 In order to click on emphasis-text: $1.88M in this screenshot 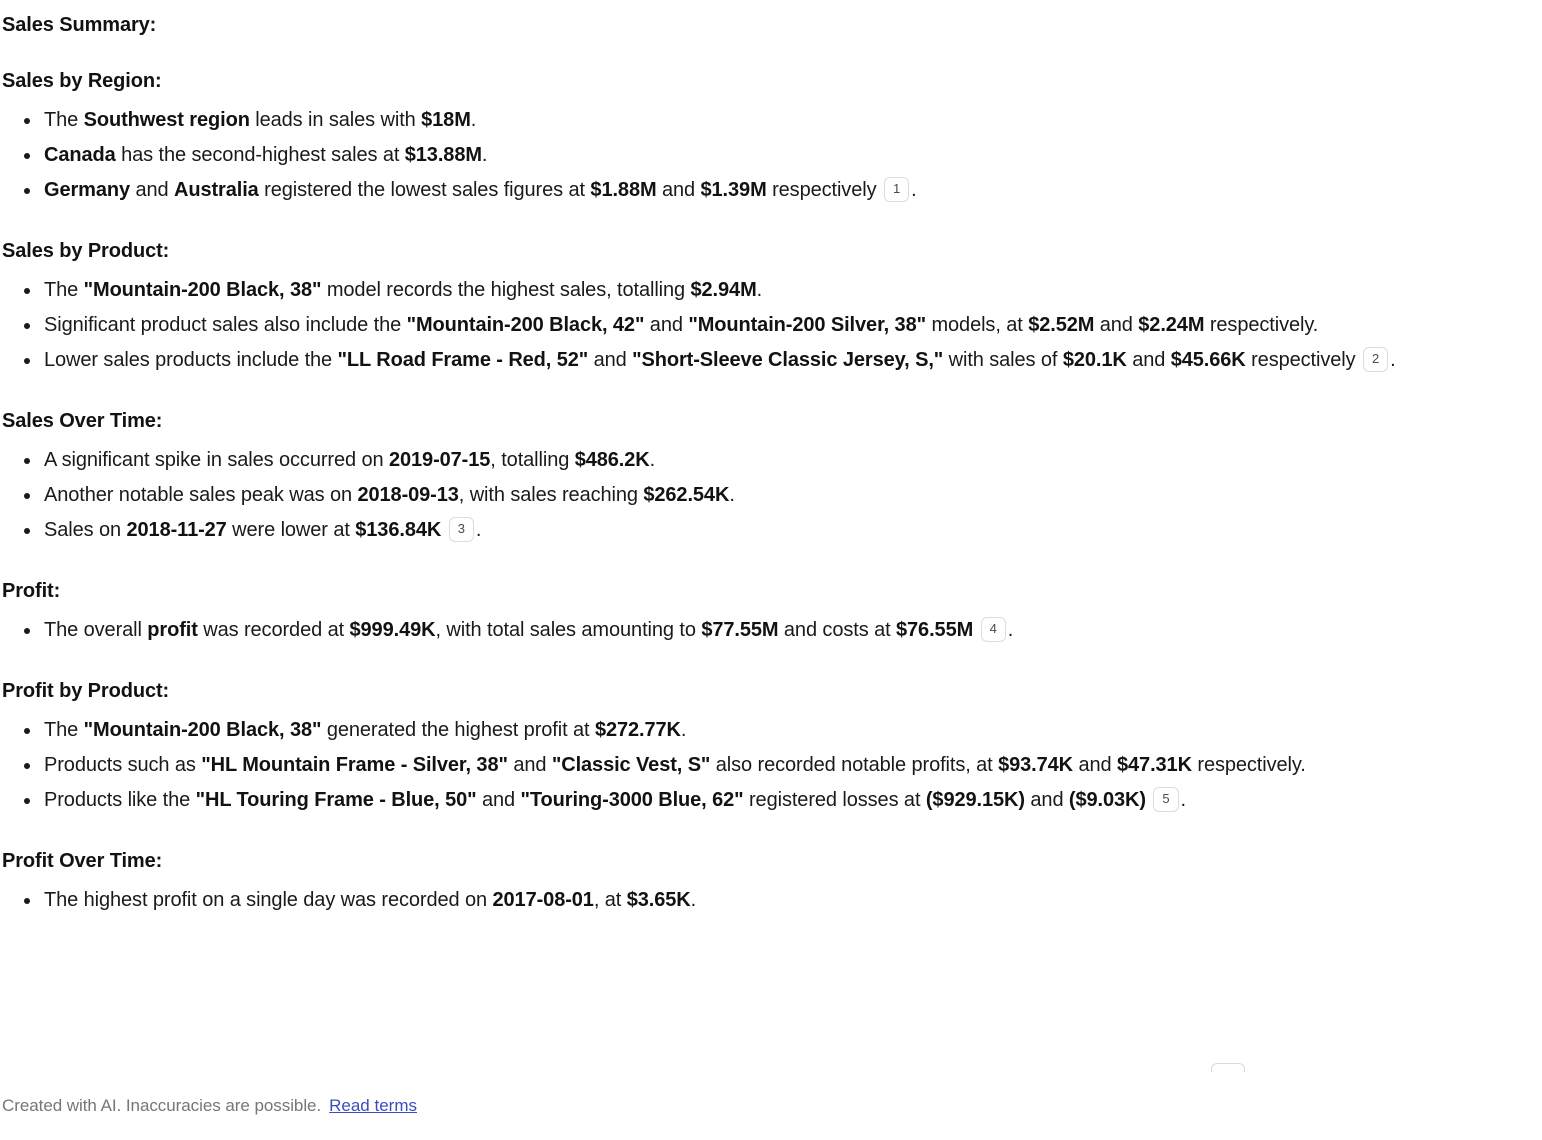, I will do `click(623, 190)`.